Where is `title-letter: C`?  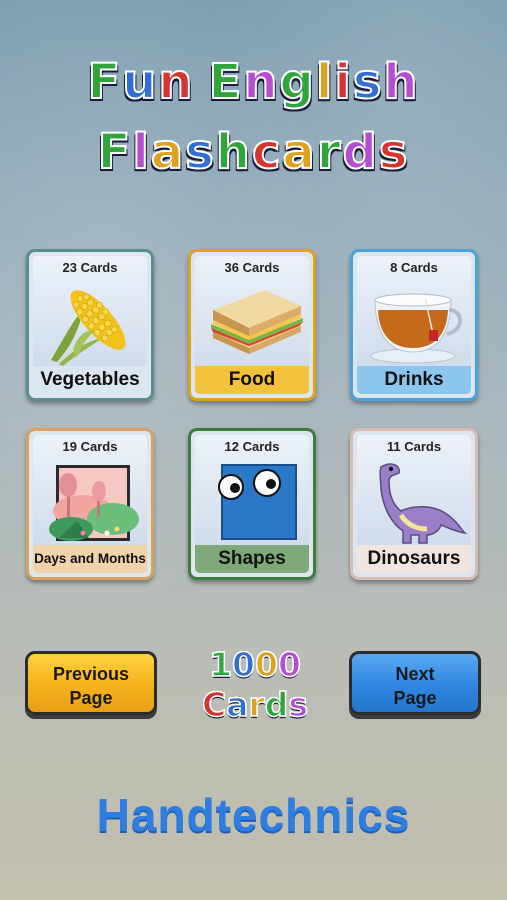 title-letter: C is located at coordinates (214, 704).